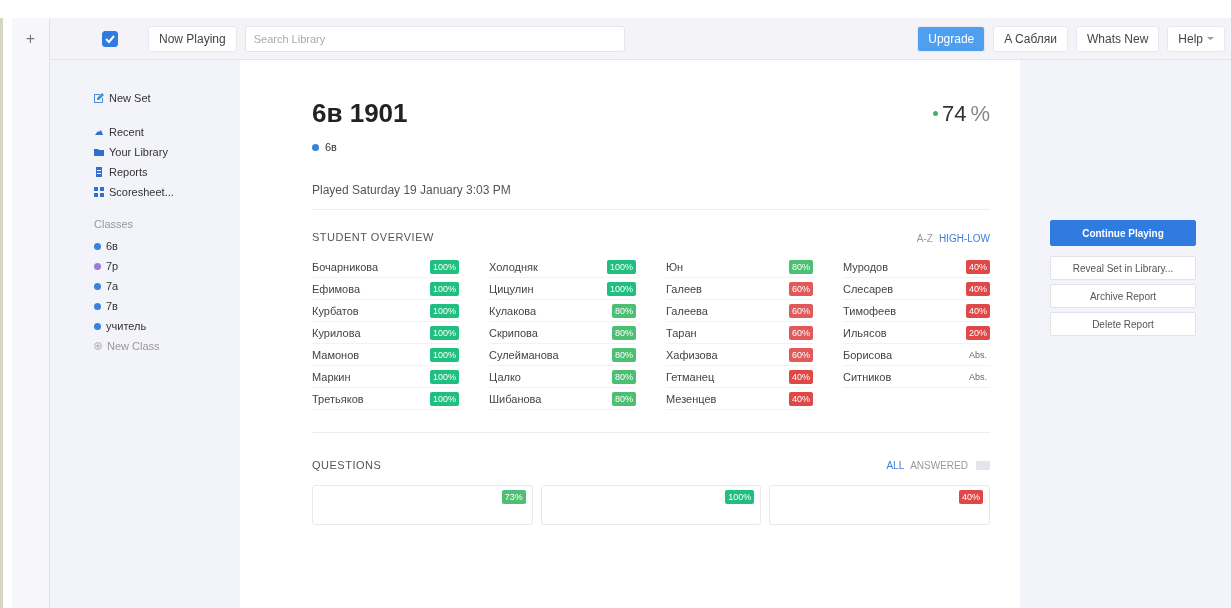  Describe the element at coordinates (335, 310) in the screenshot. I see `student-name: Курбатов` at that location.